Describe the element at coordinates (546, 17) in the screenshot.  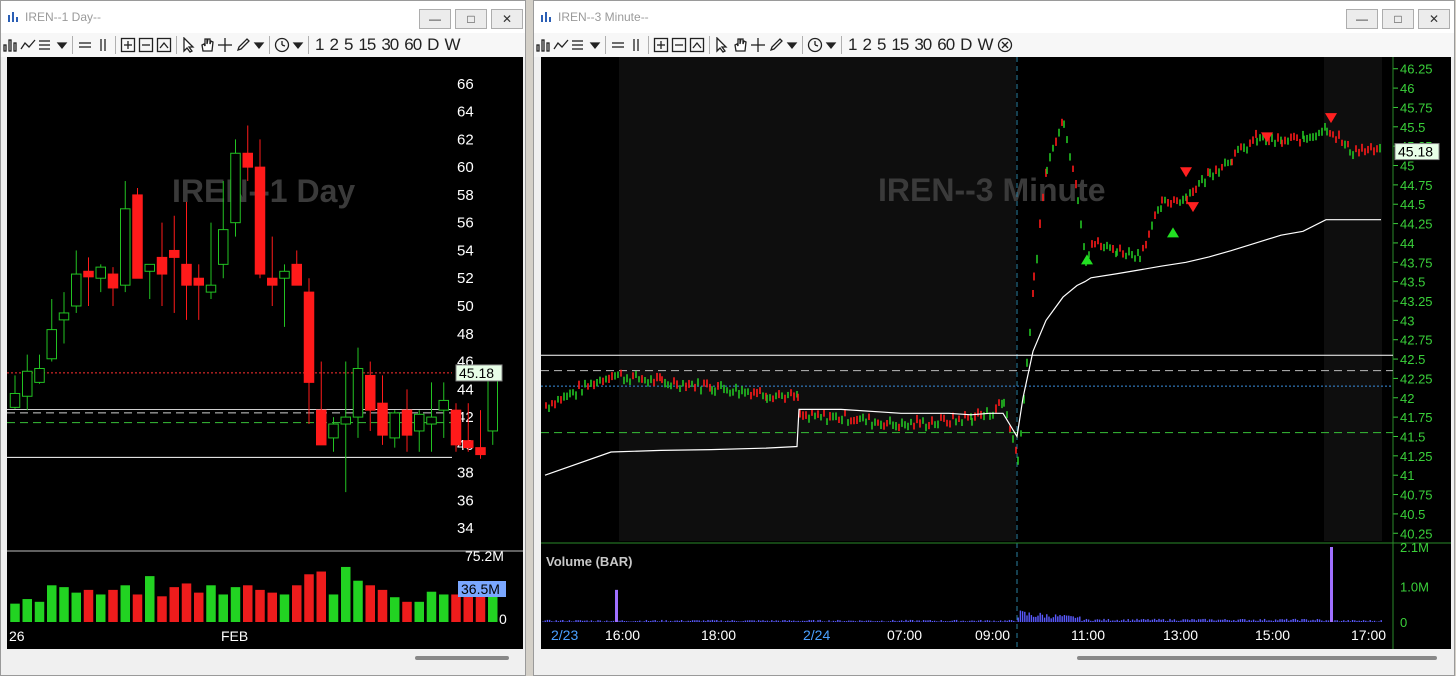
I see `chart-app-icon` at that location.